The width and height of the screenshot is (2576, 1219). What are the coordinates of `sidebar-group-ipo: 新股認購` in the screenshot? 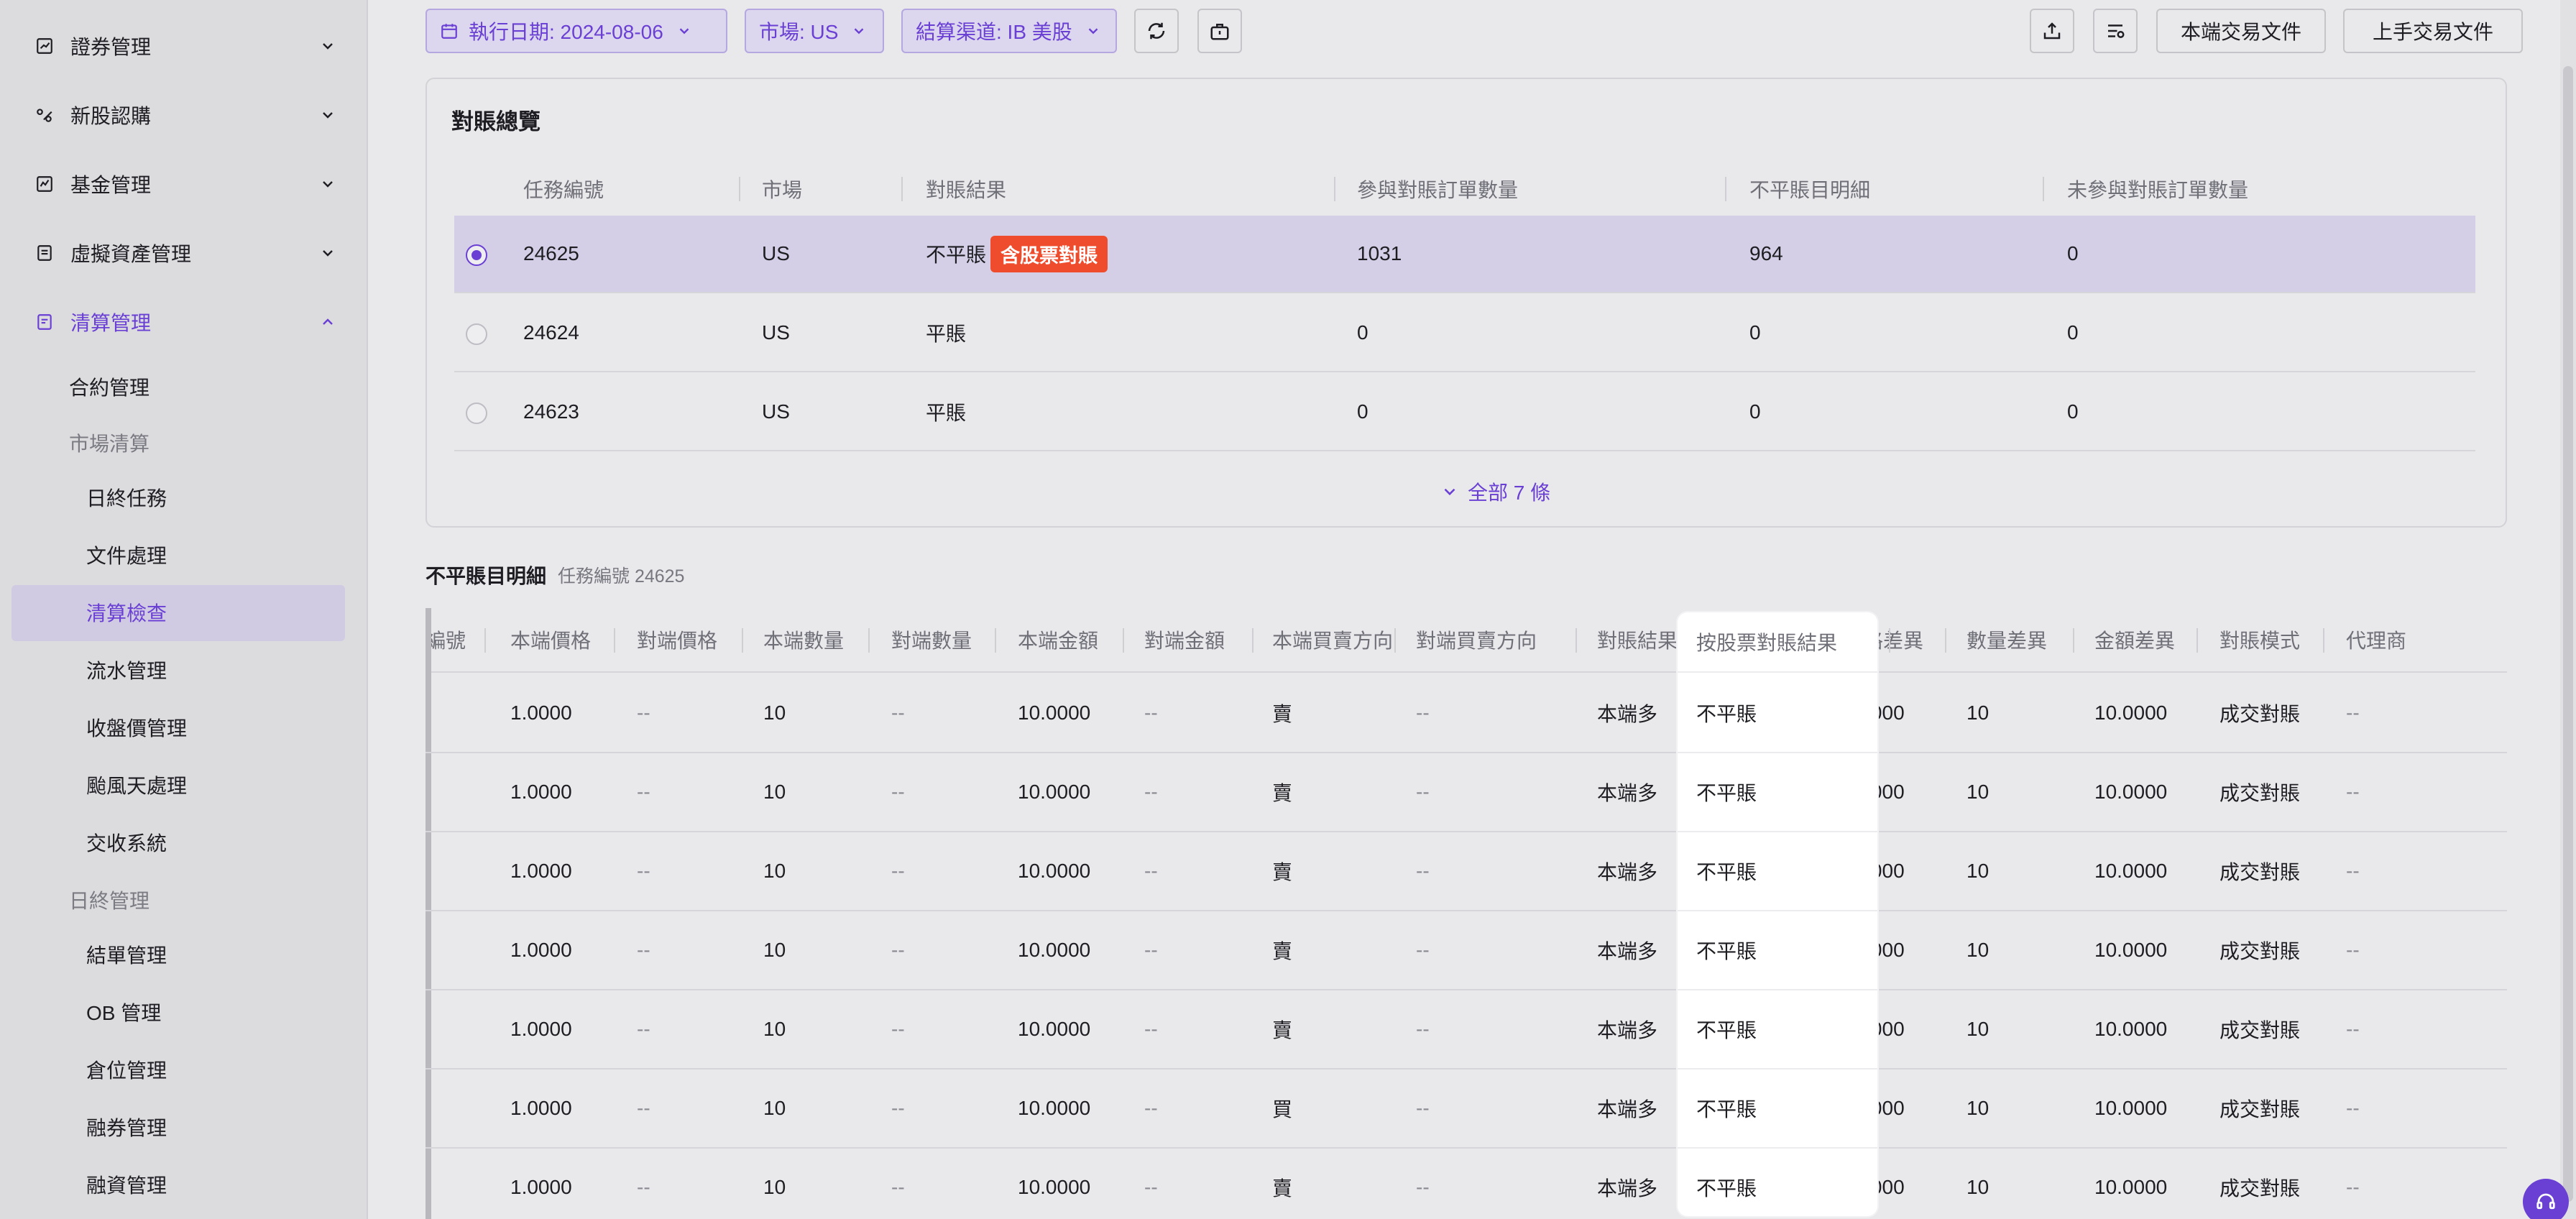 It's located at (185, 115).